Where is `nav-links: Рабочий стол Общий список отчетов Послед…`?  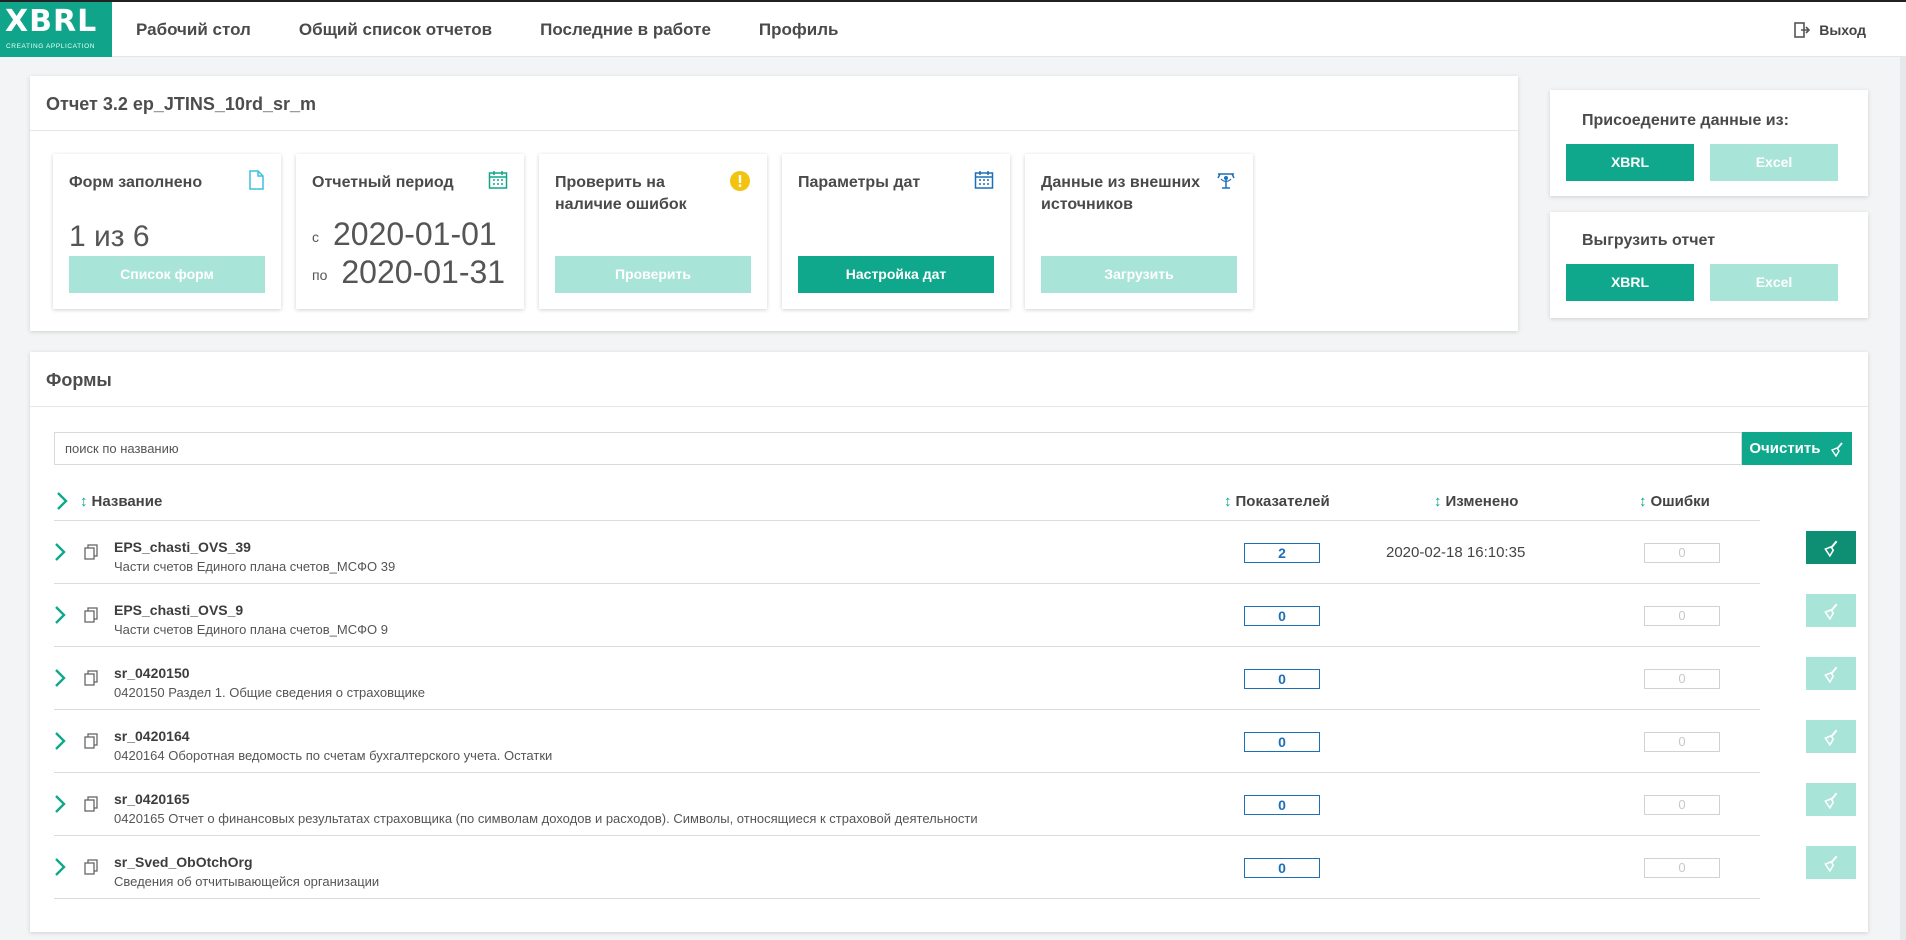 nav-links: Рабочий стол Общий список отчетов Послед… is located at coordinates (511, 29).